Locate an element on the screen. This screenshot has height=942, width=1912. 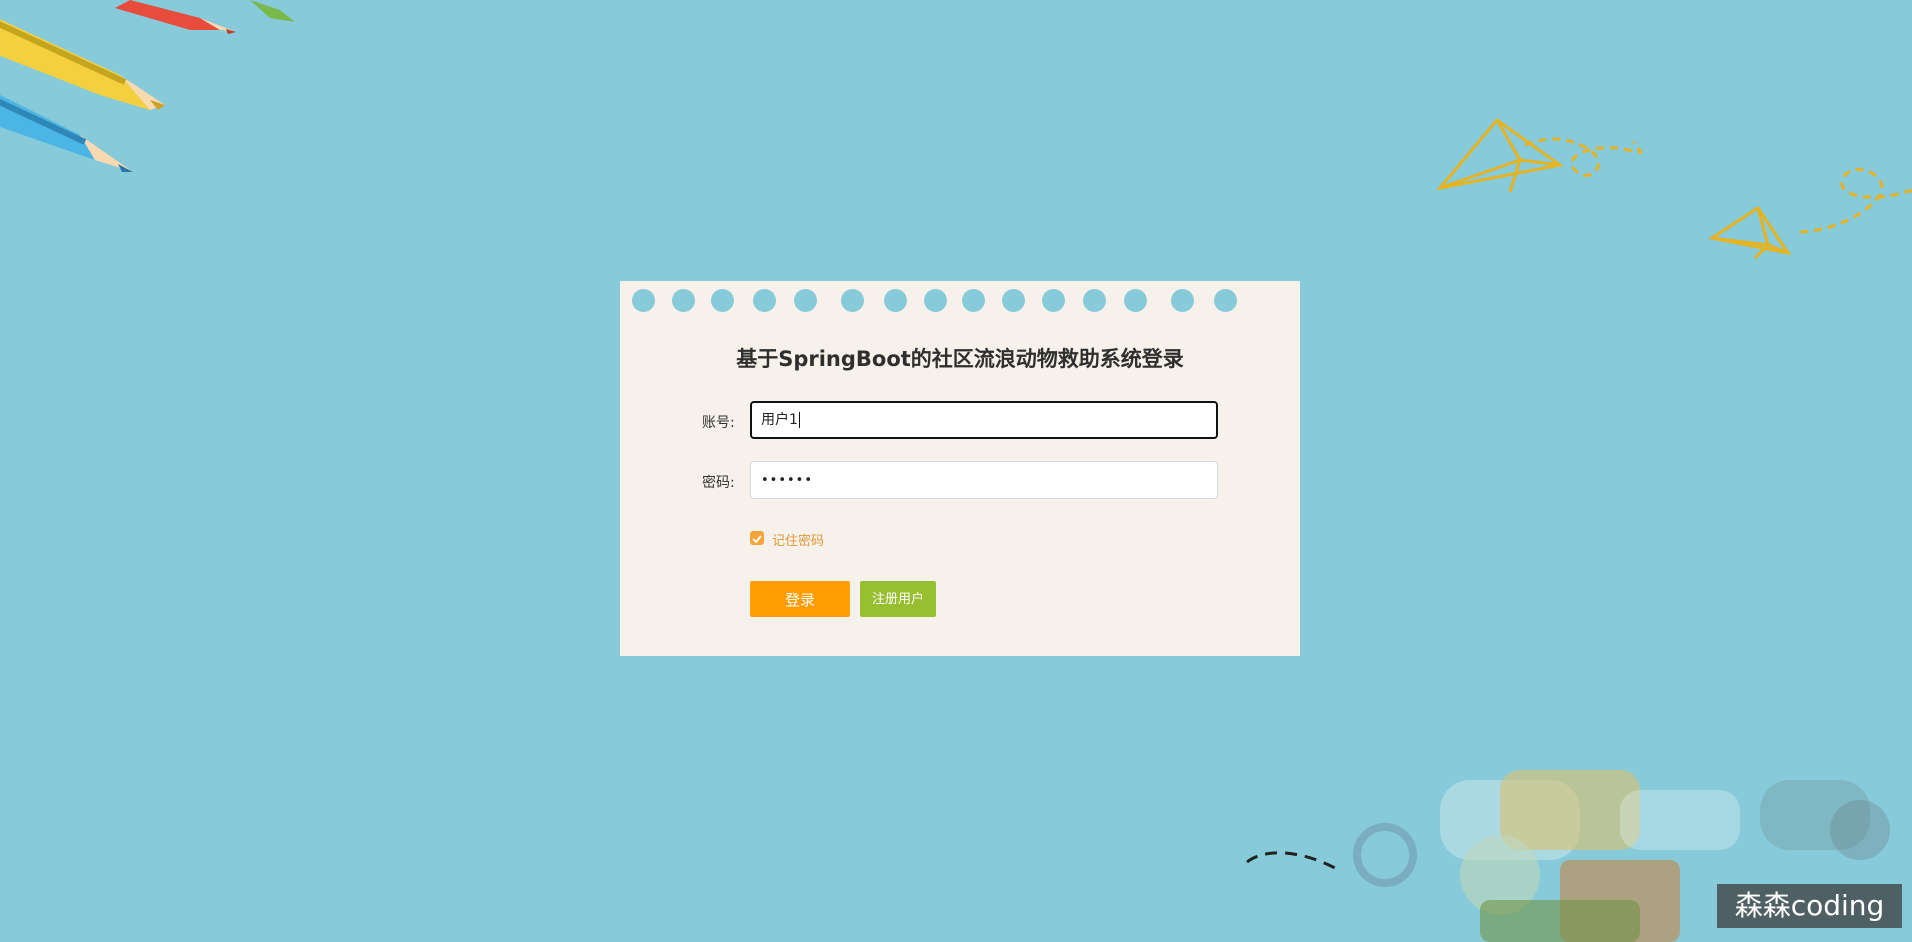
checkmark-icon is located at coordinates (757, 539).